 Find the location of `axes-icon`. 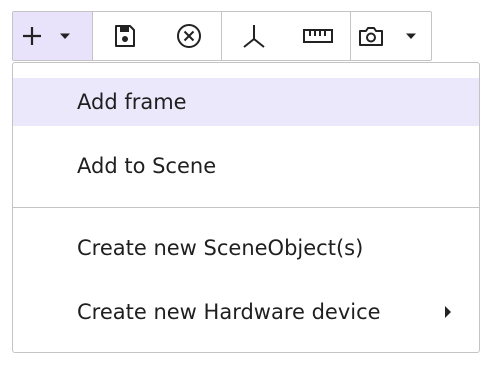

axes-icon is located at coordinates (254, 36).